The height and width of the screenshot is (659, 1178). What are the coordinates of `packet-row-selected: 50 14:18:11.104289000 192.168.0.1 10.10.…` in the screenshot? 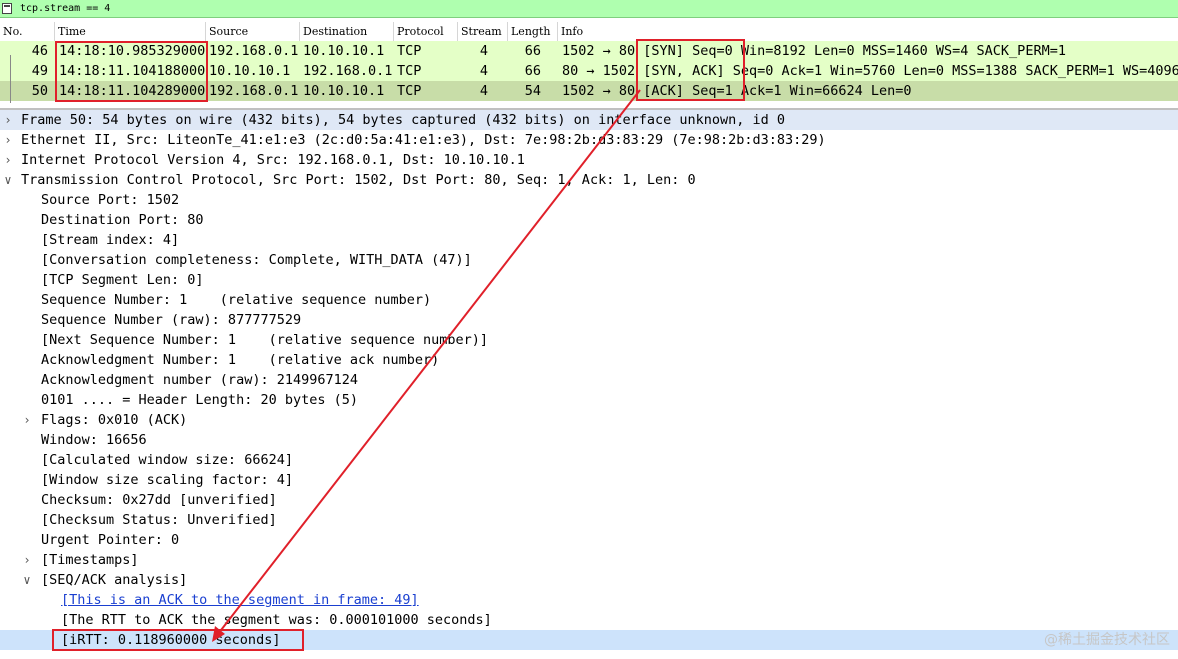 It's located at (589, 91).